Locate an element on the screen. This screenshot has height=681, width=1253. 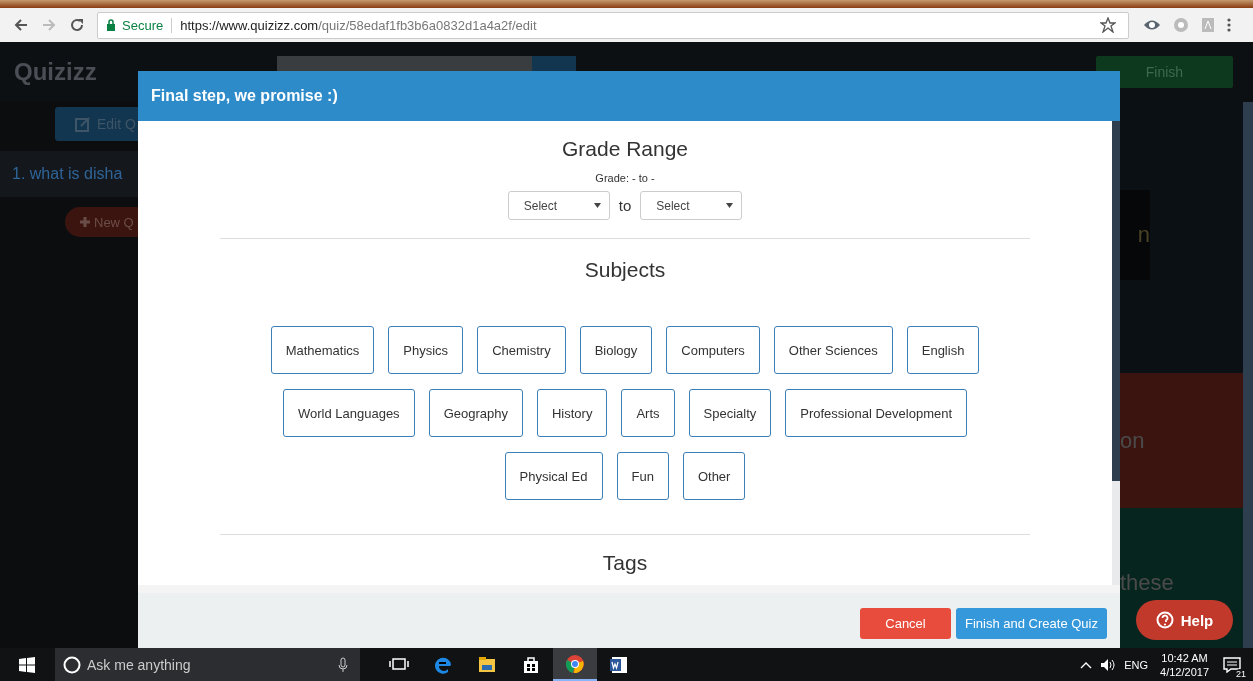
word-icon is located at coordinates (619, 664).